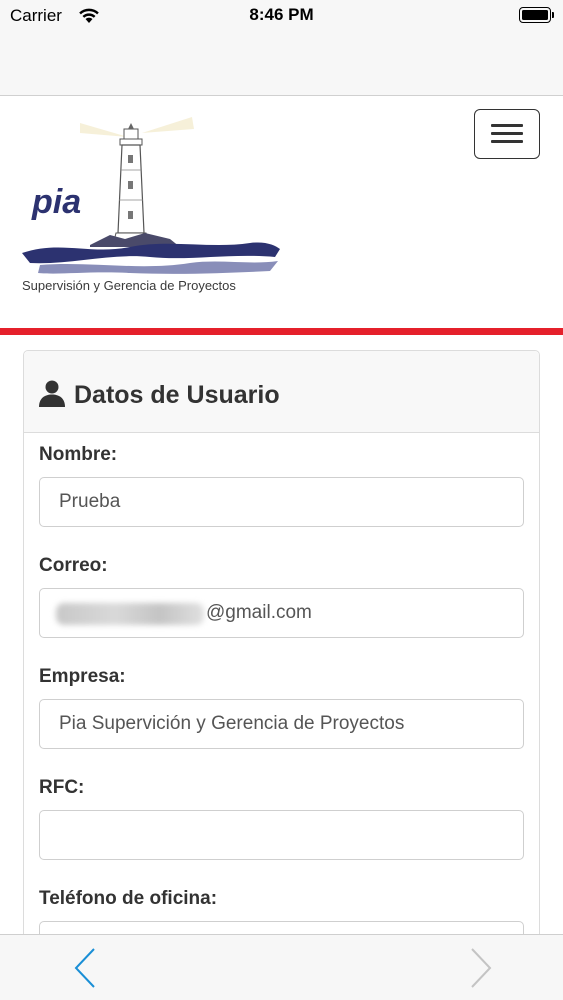  I want to click on status-bar: Carrier 8:46 PM, so click(281, 16).